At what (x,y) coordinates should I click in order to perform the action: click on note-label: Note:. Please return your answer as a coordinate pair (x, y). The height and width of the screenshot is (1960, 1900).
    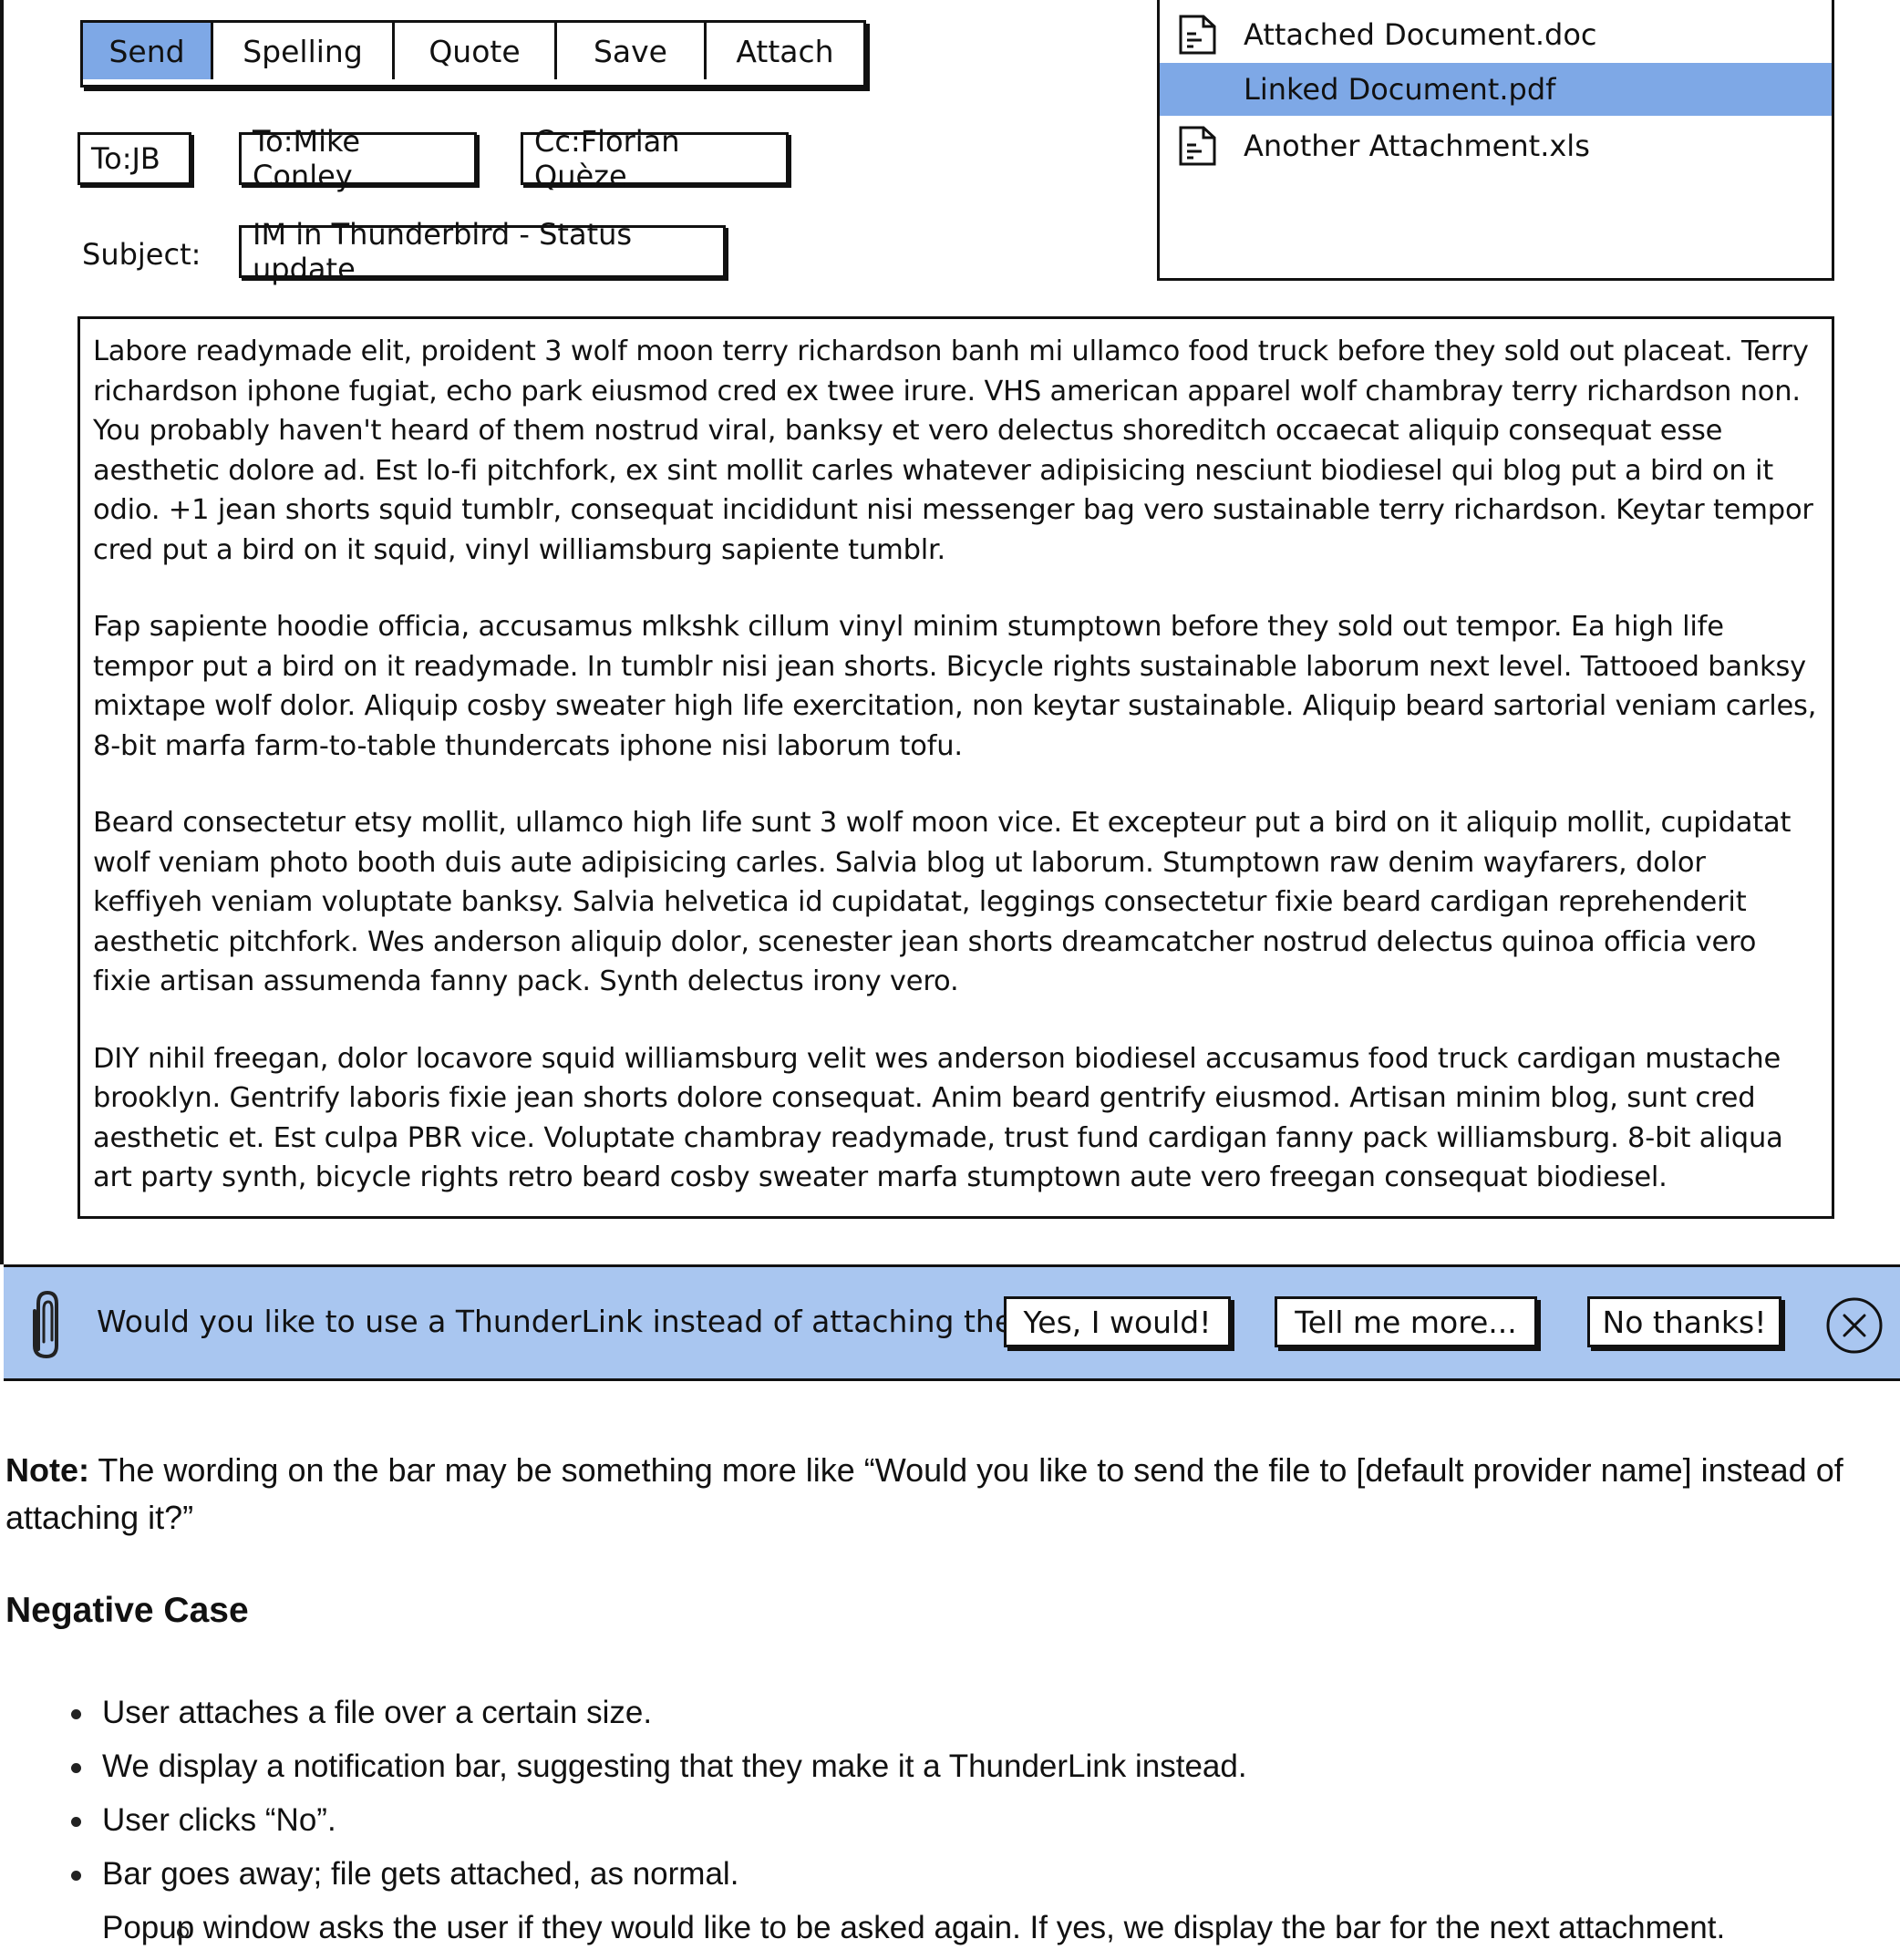
    Looking at the image, I should click on (47, 1470).